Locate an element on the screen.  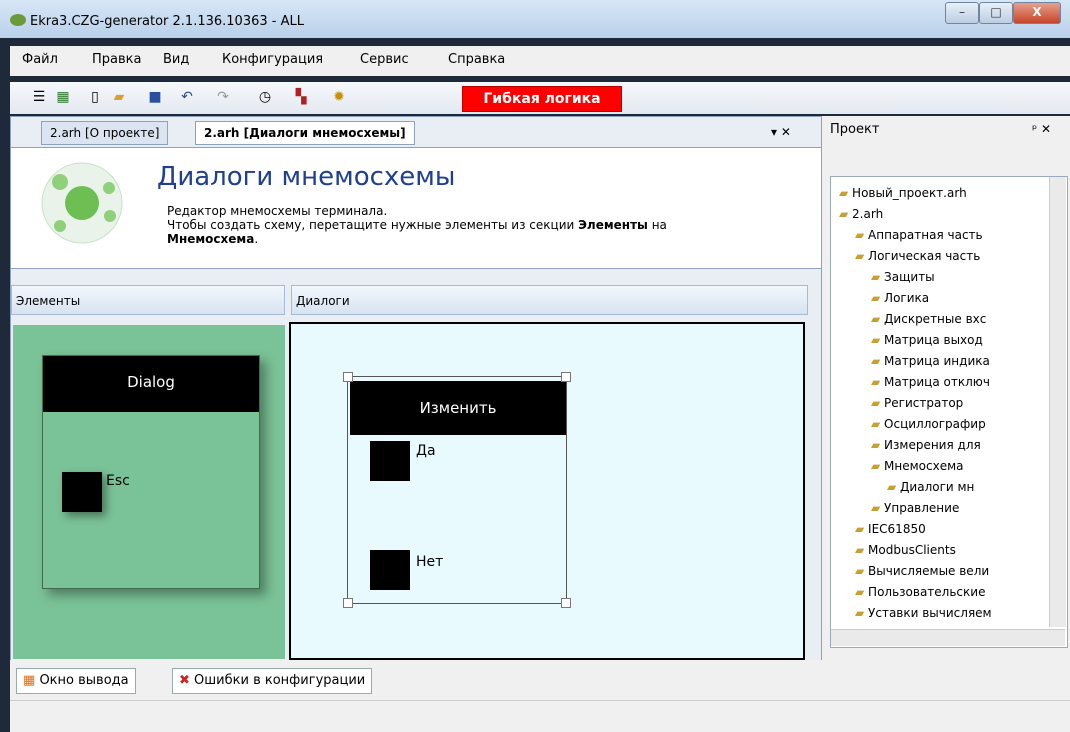
tab-output-label: Окно вывода is located at coordinates (84, 680).